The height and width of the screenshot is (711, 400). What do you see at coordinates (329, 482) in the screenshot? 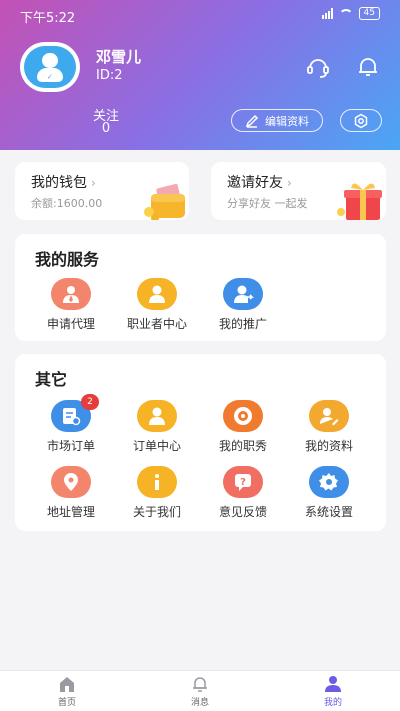
I see `gear-icon` at bounding box center [329, 482].